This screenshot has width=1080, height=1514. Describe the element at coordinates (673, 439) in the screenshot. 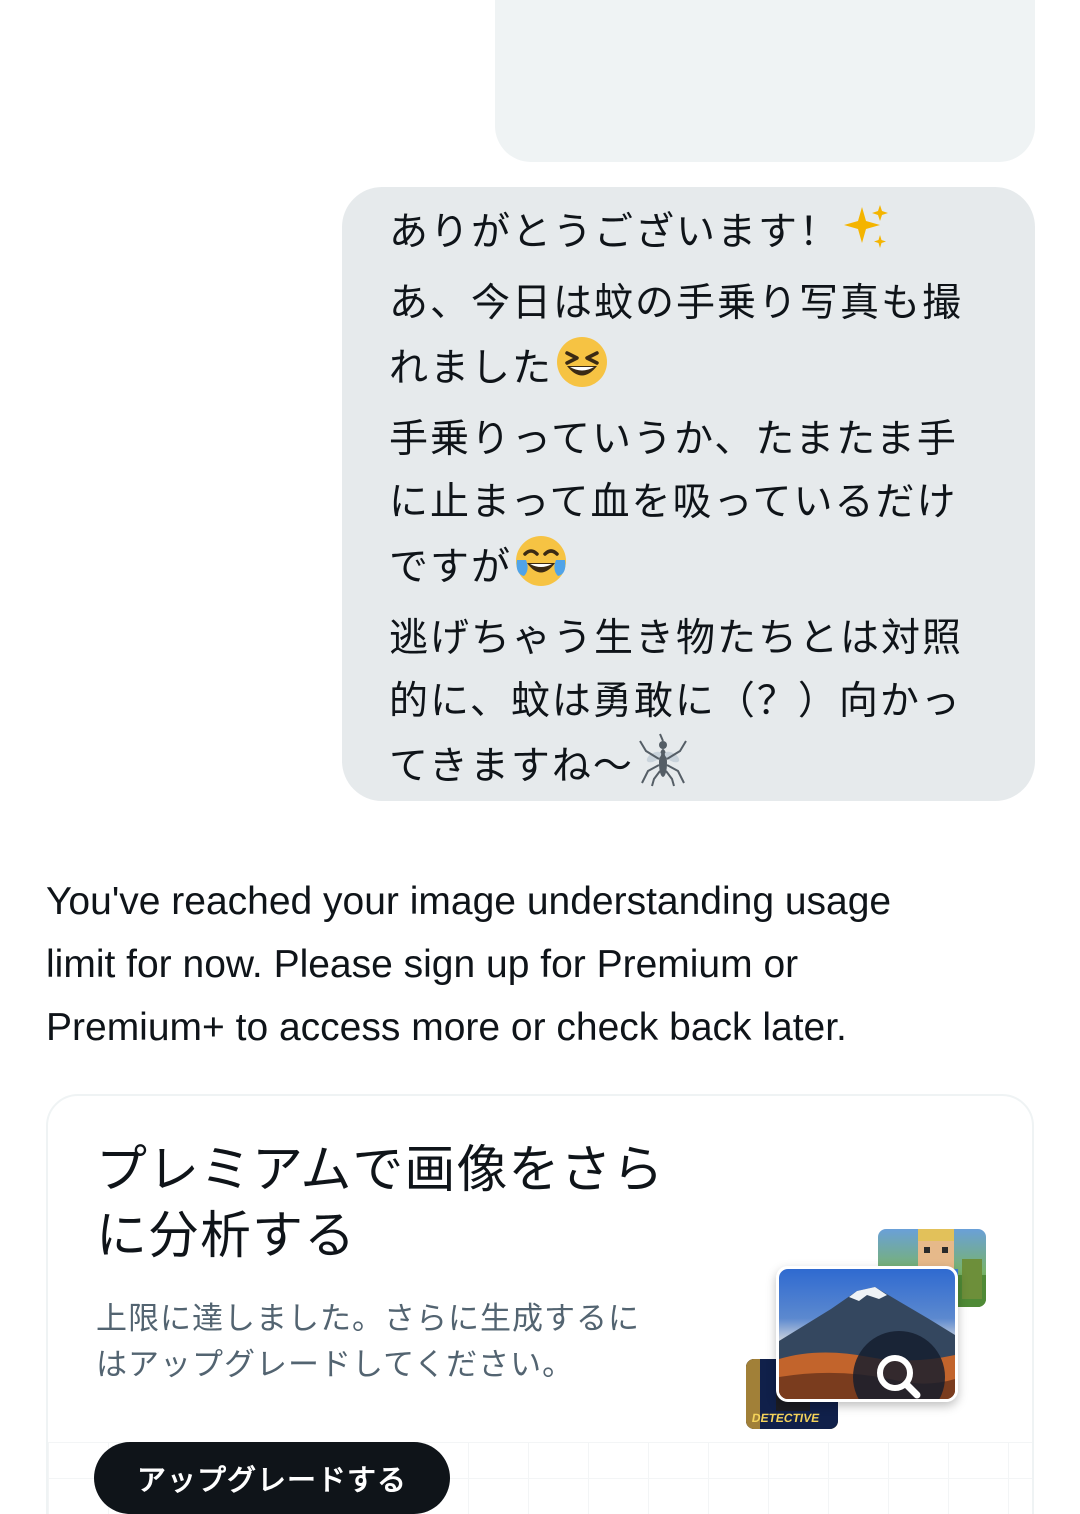

I see `user-message-line: 手乗りっていうか、たまたま手` at that location.